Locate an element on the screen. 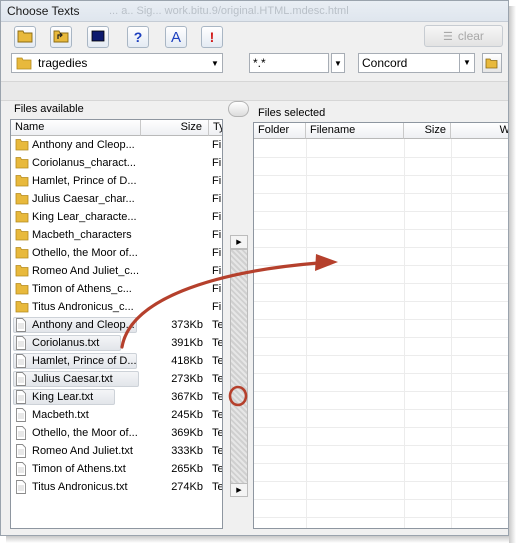  file-row: Timon of Athens.txt 265Kb Te is located at coordinates (116, 469).